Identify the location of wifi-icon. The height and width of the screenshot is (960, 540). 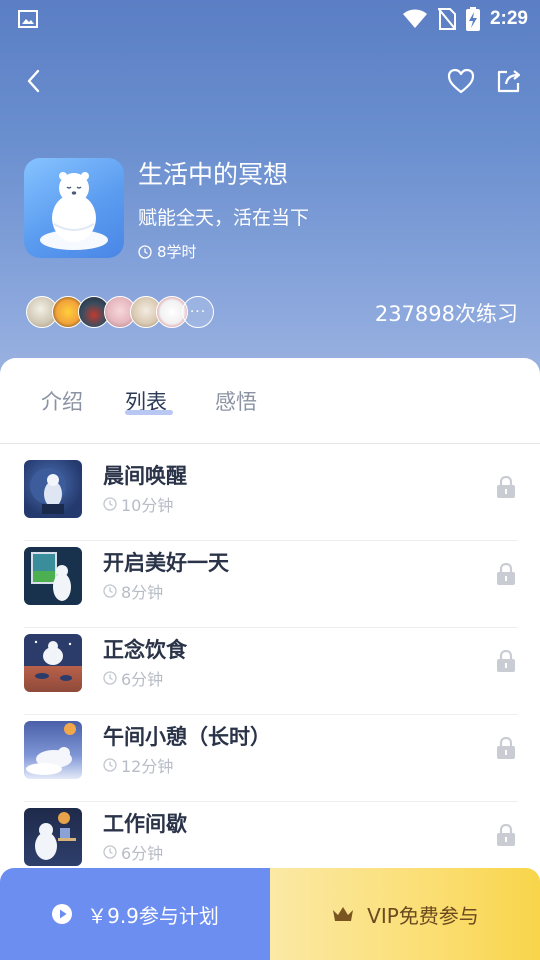
(414, 18).